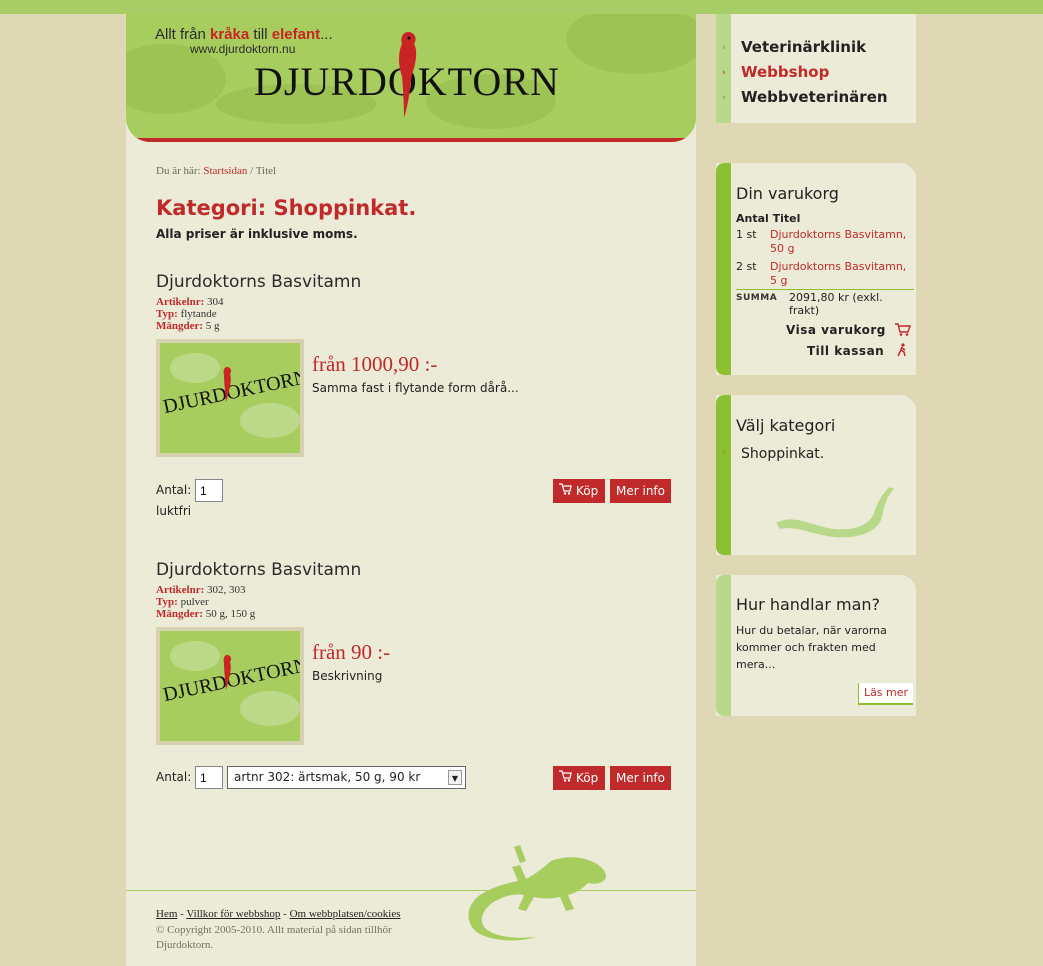 Image resolution: width=1043 pixels, height=966 pixels. I want to click on cart-row-qty: 2 st, so click(746, 266).